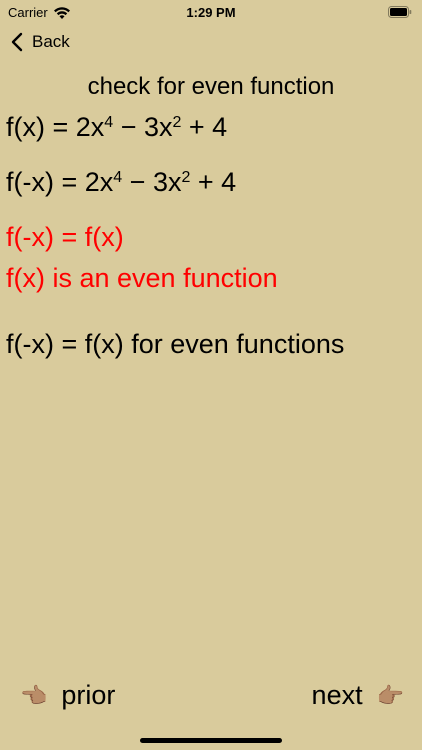 The image size is (422, 750). Describe the element at coordinates (211, 740) in the screenshot. I see `home-indicator` at that location.